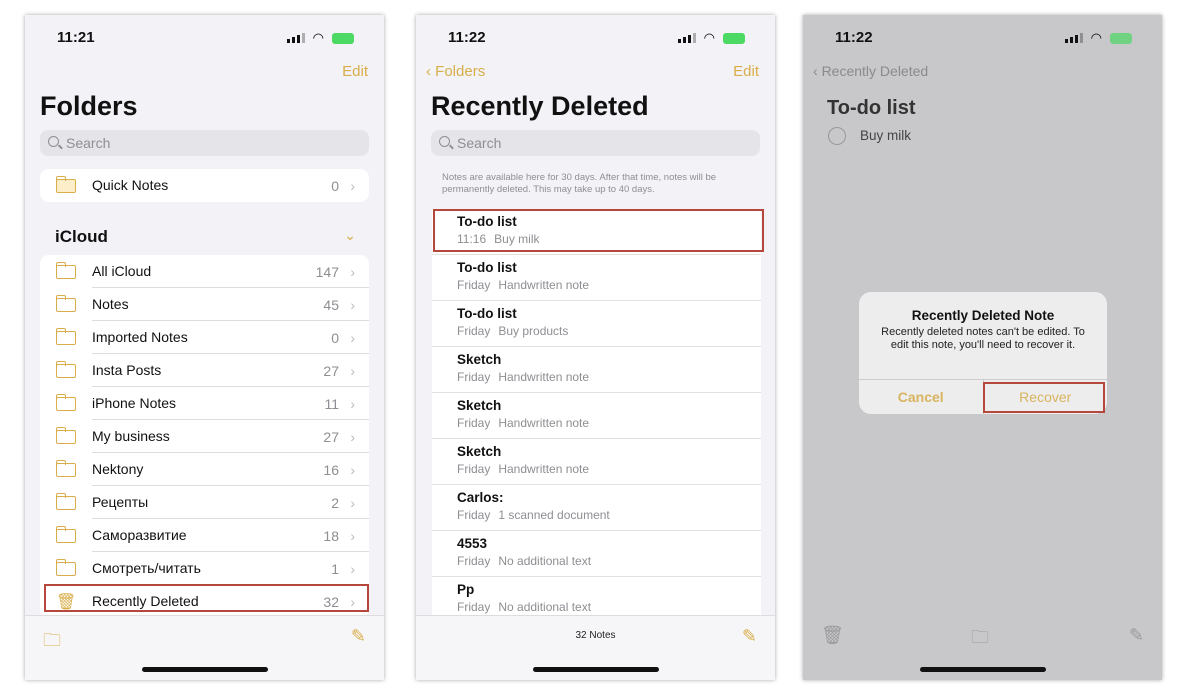 The width and height of the screenshot is (1200, 700). Describe the element at coordinates (832, 635) in the screenshot. I see `trash-icon: 🗑` at that location.